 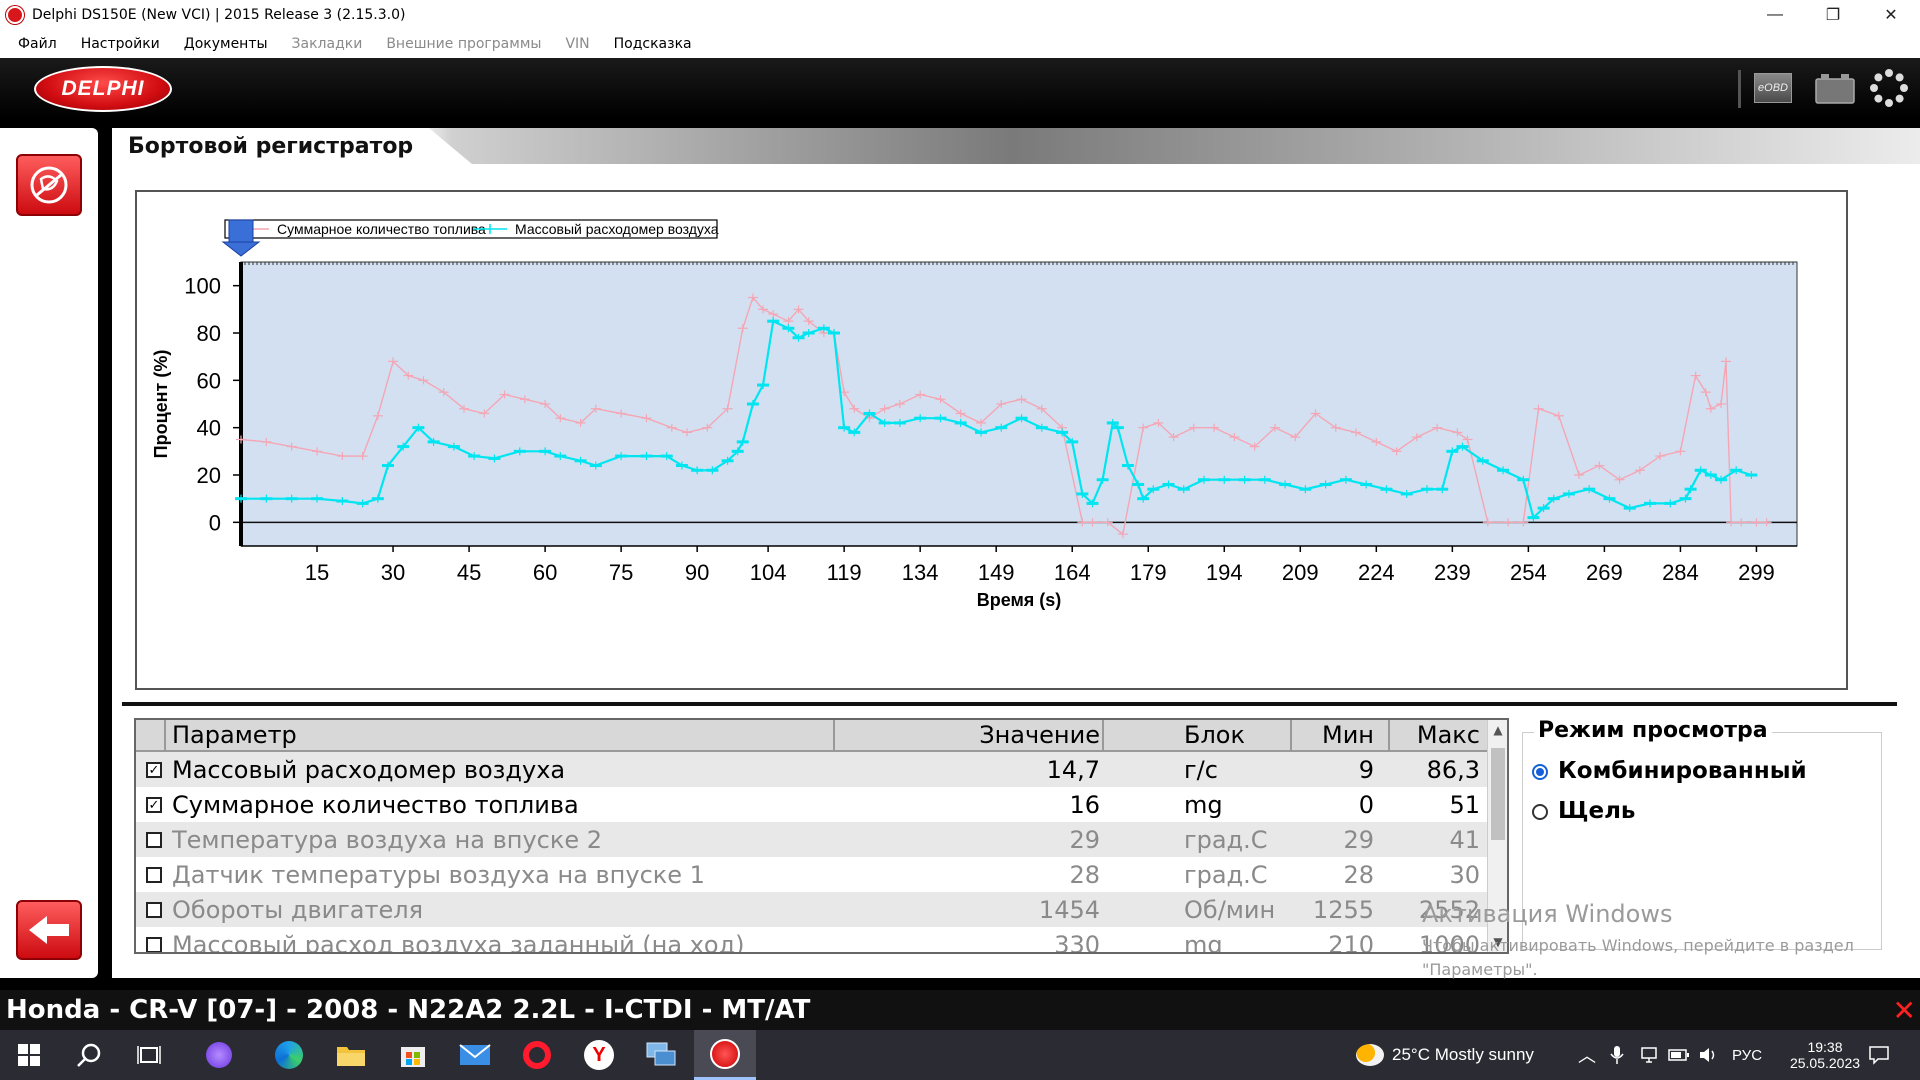 I want to click on y-tick-label: 0, so click(x=215, y=522).